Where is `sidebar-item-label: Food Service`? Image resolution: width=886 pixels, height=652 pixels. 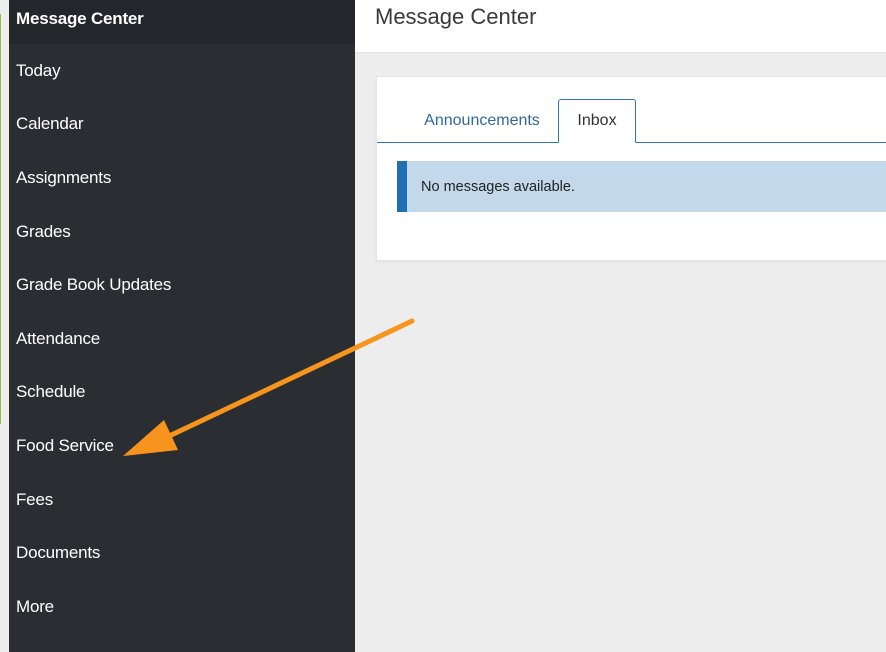 sidebar-item-label: Food Service is located at coordinates (65, 445).